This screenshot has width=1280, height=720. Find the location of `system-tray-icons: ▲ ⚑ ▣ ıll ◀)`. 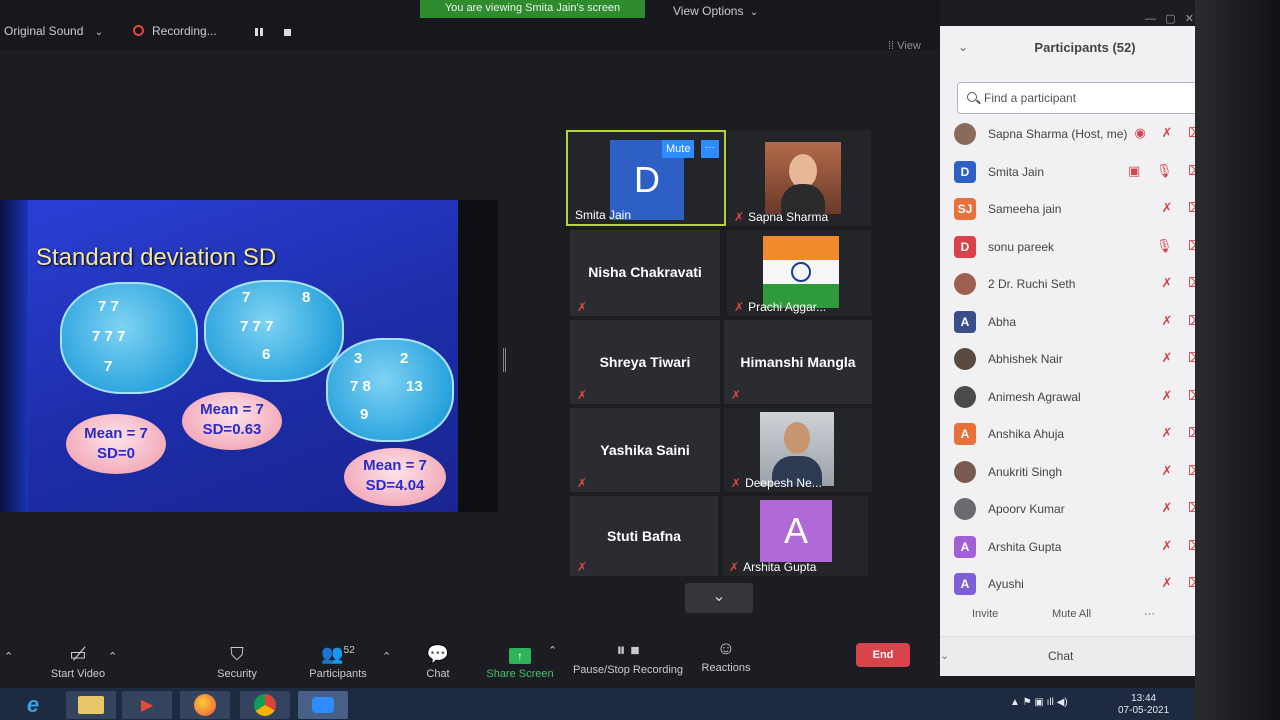

system-tray-icons: ▲ ⚑ ▣ ıll ◀) is located at coordinates (1039, 703).